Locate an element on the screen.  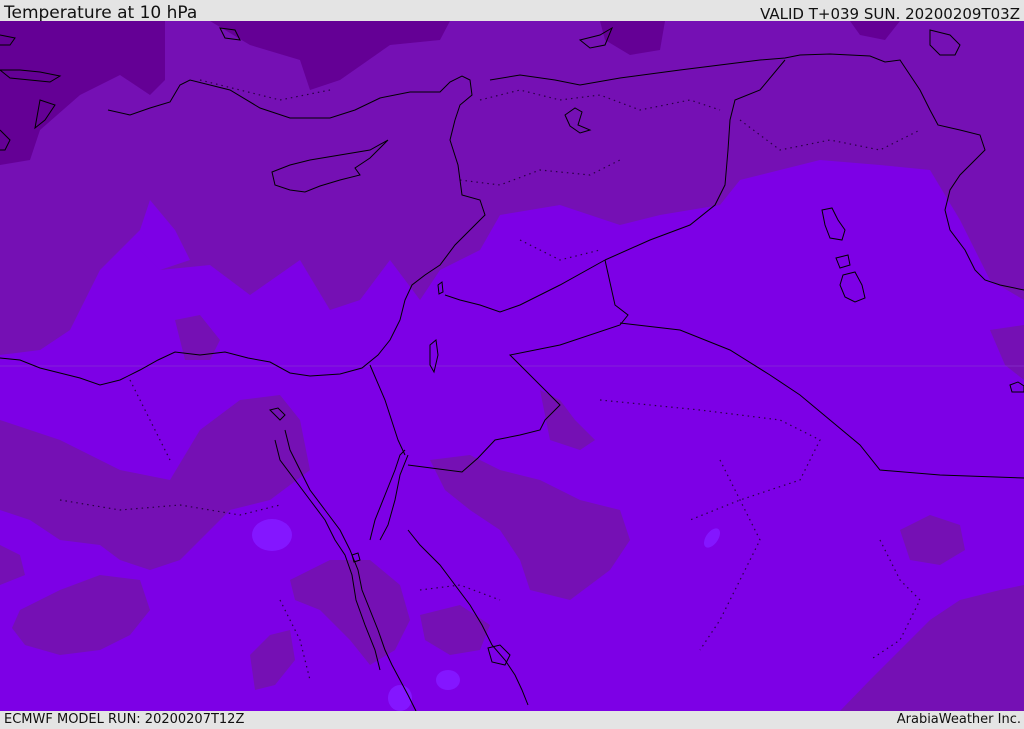
credit-label: ArabiaWeather Inc. is located at coordinates (958, 719).